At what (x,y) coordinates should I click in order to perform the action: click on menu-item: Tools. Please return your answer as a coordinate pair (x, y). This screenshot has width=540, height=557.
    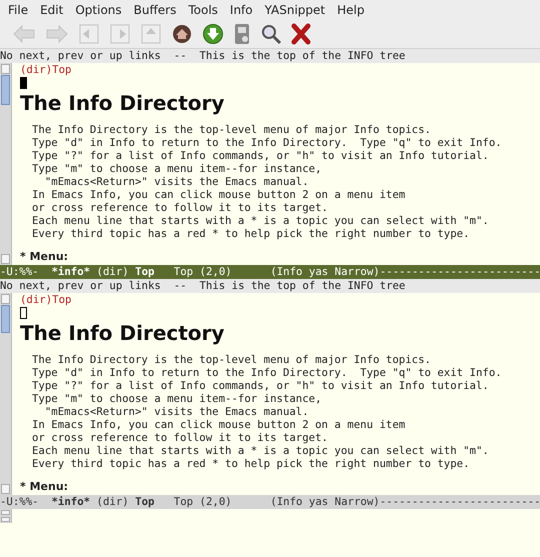
    Looking at the image, I should click on (203, 9).